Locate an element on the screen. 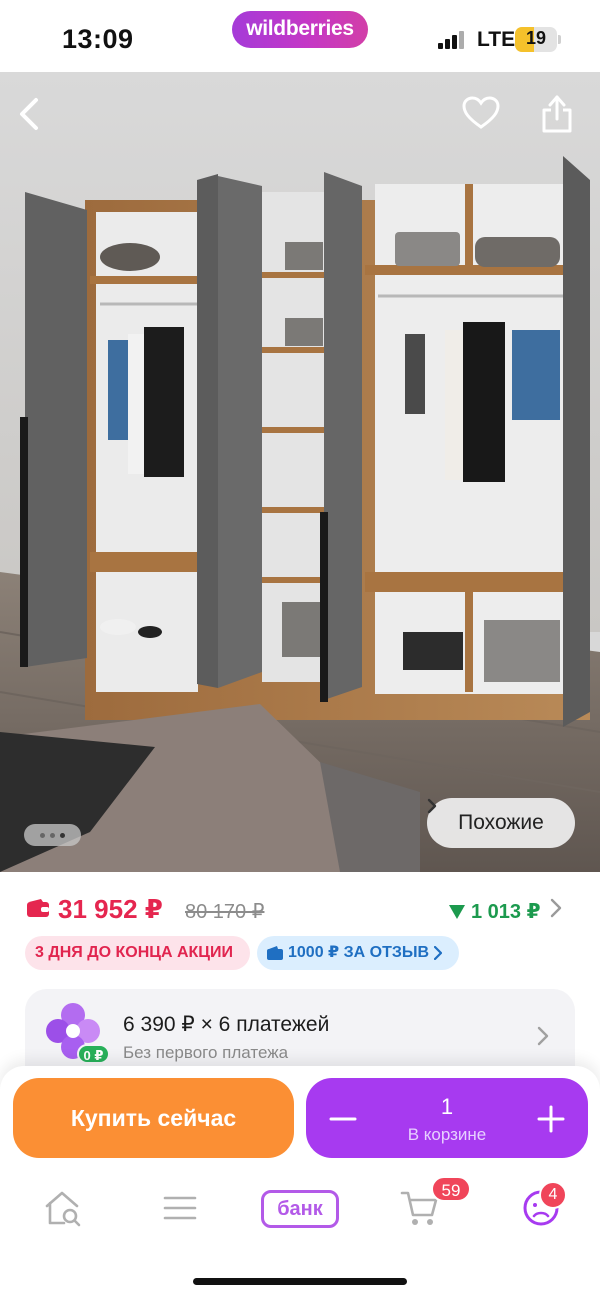 The height and width of the screenshot is (1297, 600). old-price: 80 170 ₽ is located at coordinates (225, 912).